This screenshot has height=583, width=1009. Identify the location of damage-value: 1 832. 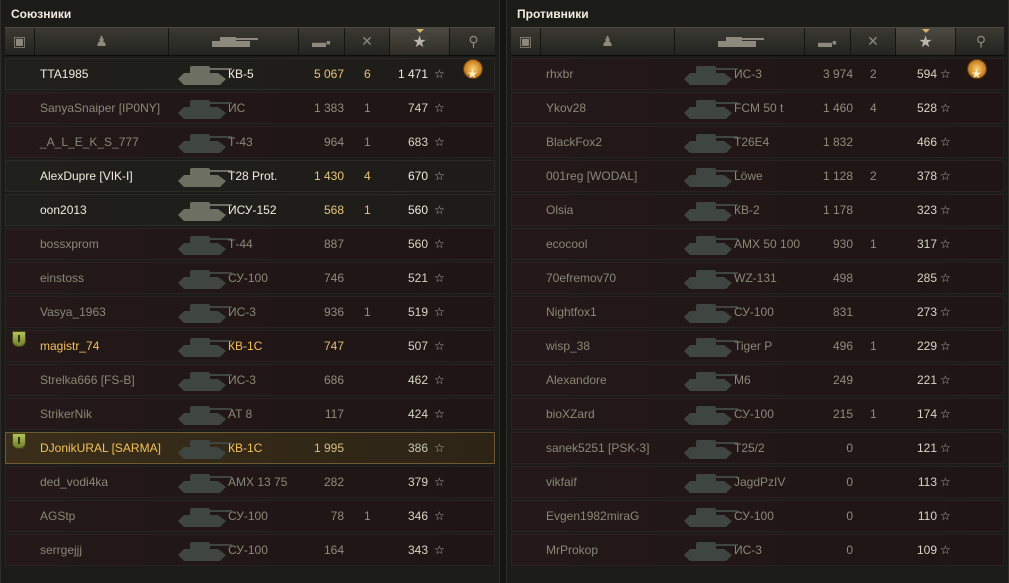
(837, 142).